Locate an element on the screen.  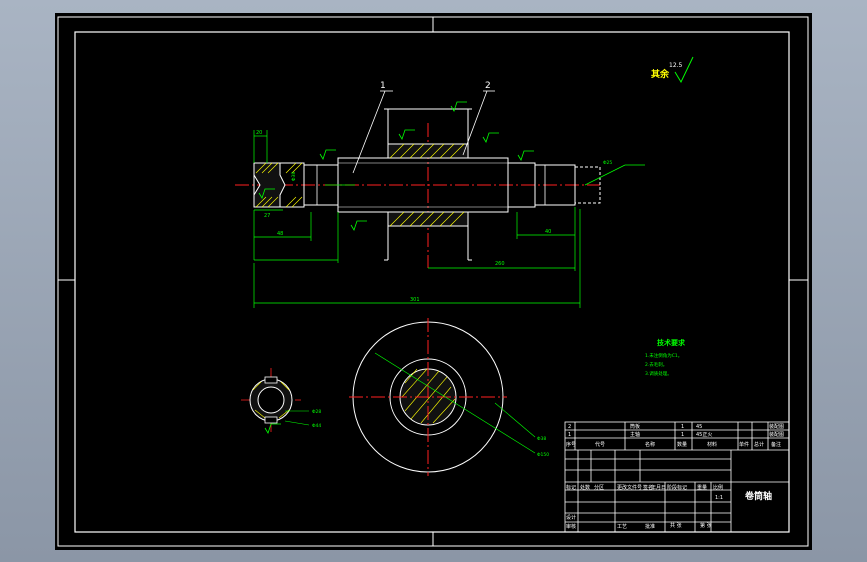
tb-row1-no: 2 is located at coordinates (569, 427).